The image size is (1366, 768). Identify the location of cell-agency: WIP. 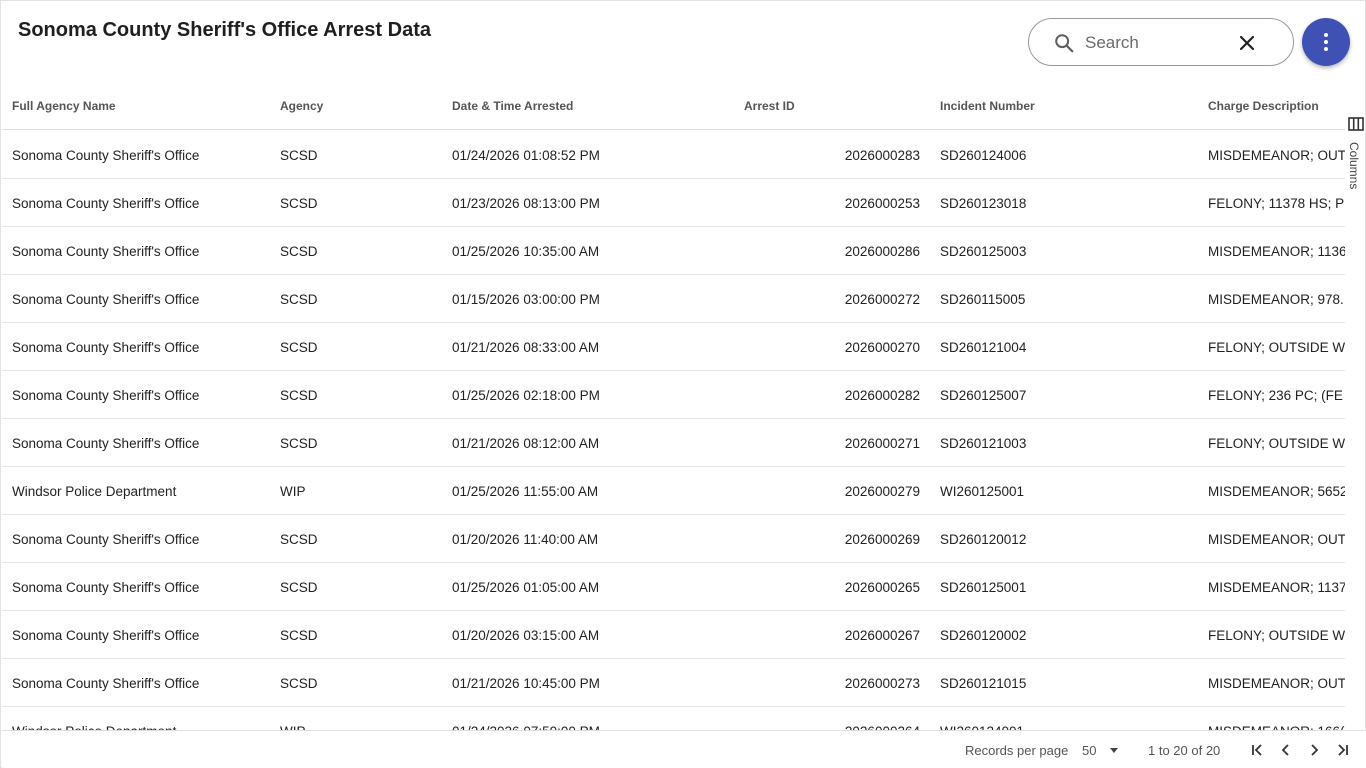
(293, 491).